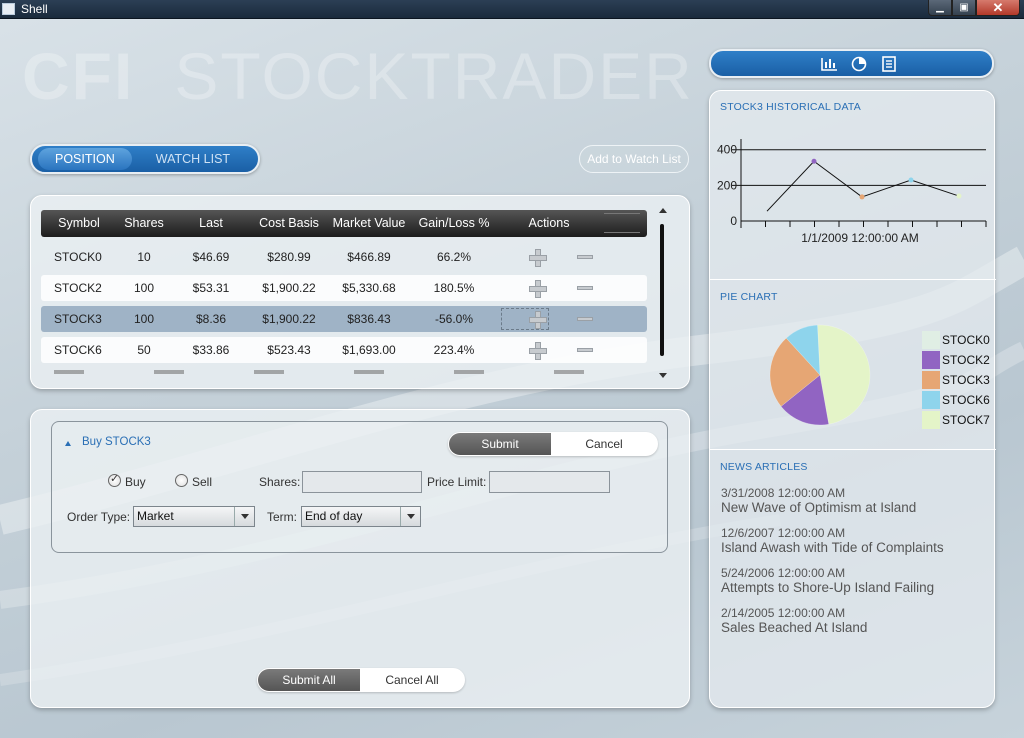  I want to click on order-type-label: Order Type:, so click(99, 517).